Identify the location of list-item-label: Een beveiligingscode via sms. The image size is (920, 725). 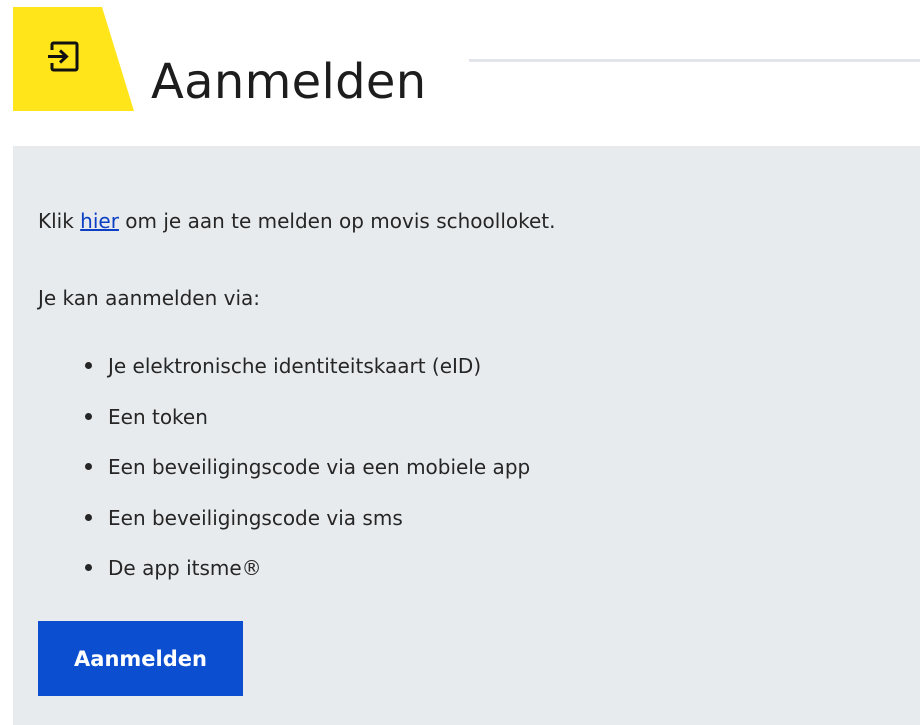
(255, 517).